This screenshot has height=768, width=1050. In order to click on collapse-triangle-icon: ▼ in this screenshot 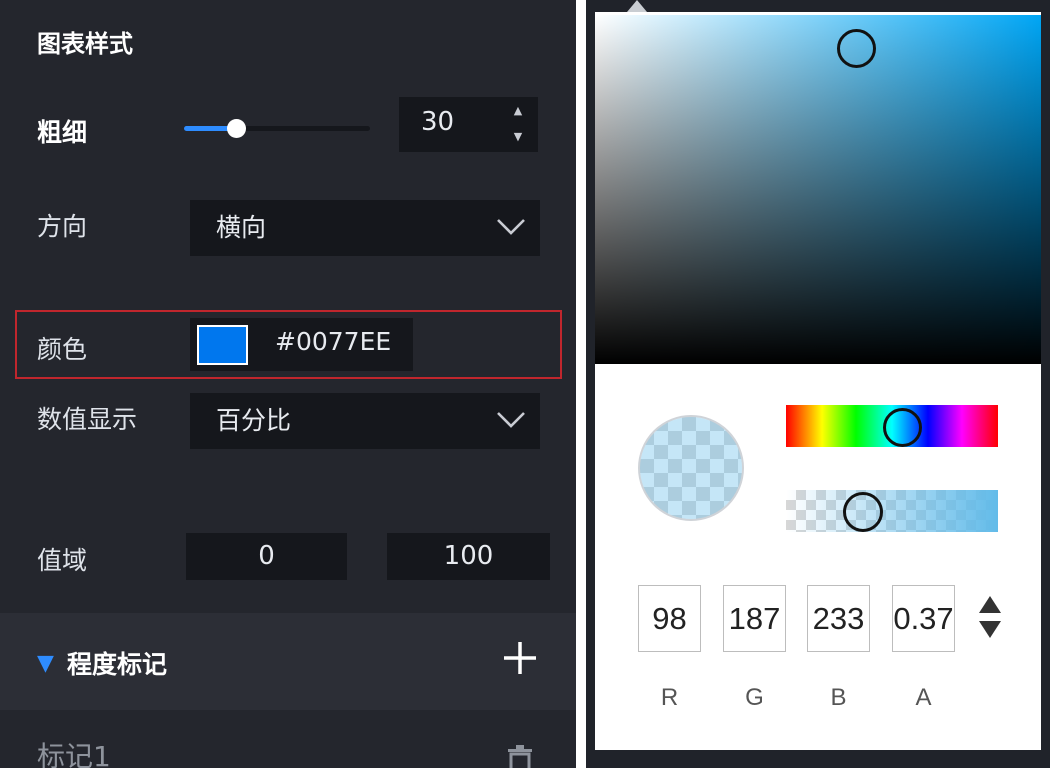, I will do `click(45, 663)`.